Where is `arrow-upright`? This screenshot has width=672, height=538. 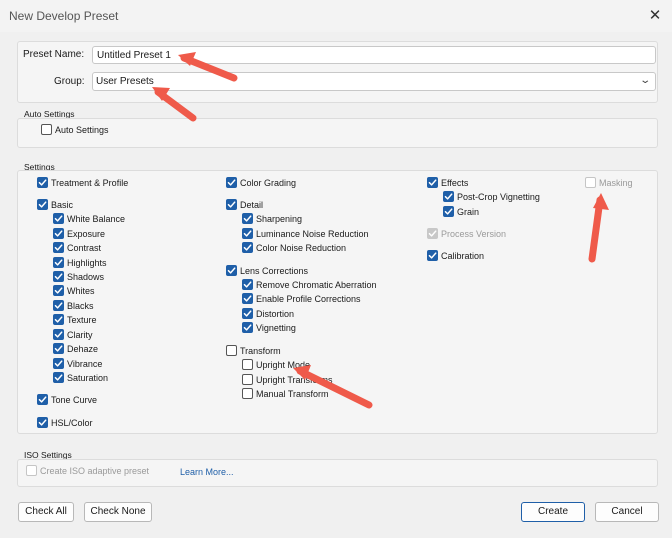 arrow-upright is located at coordinates (334, 388).